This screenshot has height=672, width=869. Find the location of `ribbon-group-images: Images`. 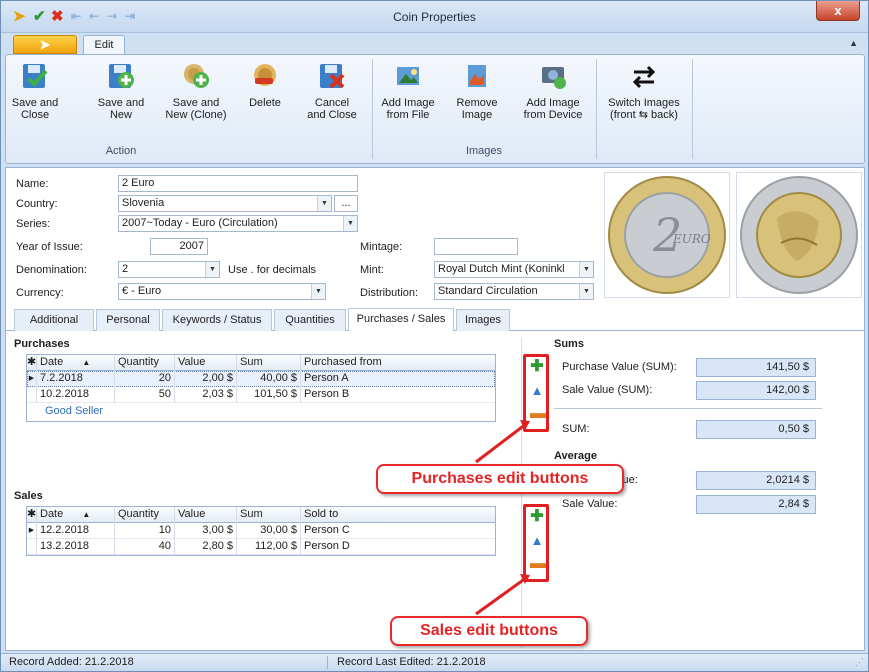

ribbon-group-images: Images is located at coordinates (484, 151).